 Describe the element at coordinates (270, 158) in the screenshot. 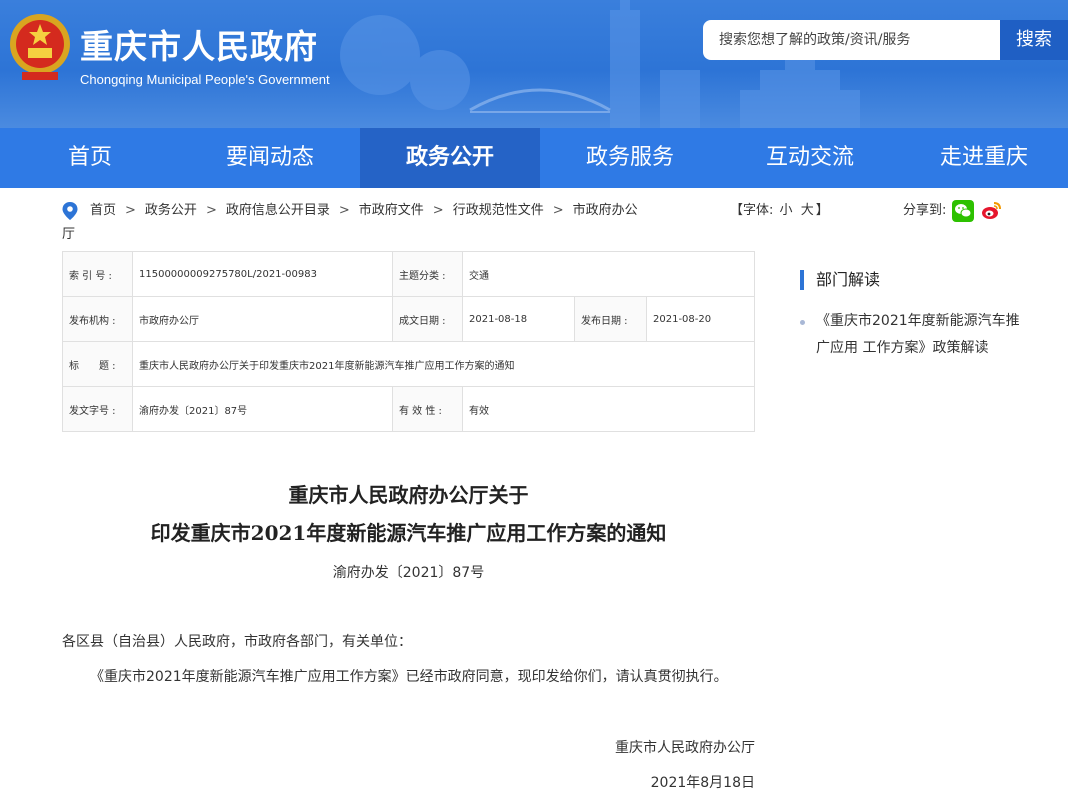

I see `nav-item-news: 要闻动态` at that location.